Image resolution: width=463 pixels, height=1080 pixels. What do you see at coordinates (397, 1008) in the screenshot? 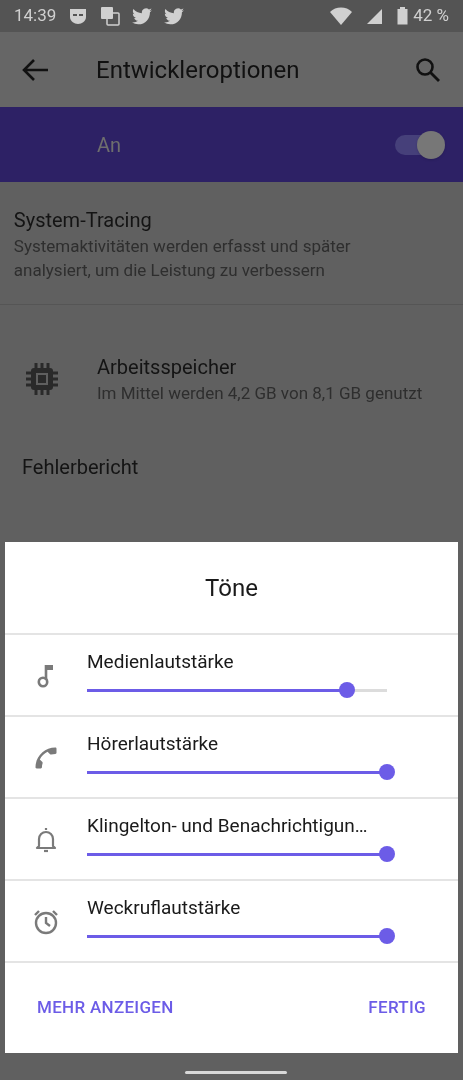
I see `done-button: FERTIG` at bounding box center [397, 1008].